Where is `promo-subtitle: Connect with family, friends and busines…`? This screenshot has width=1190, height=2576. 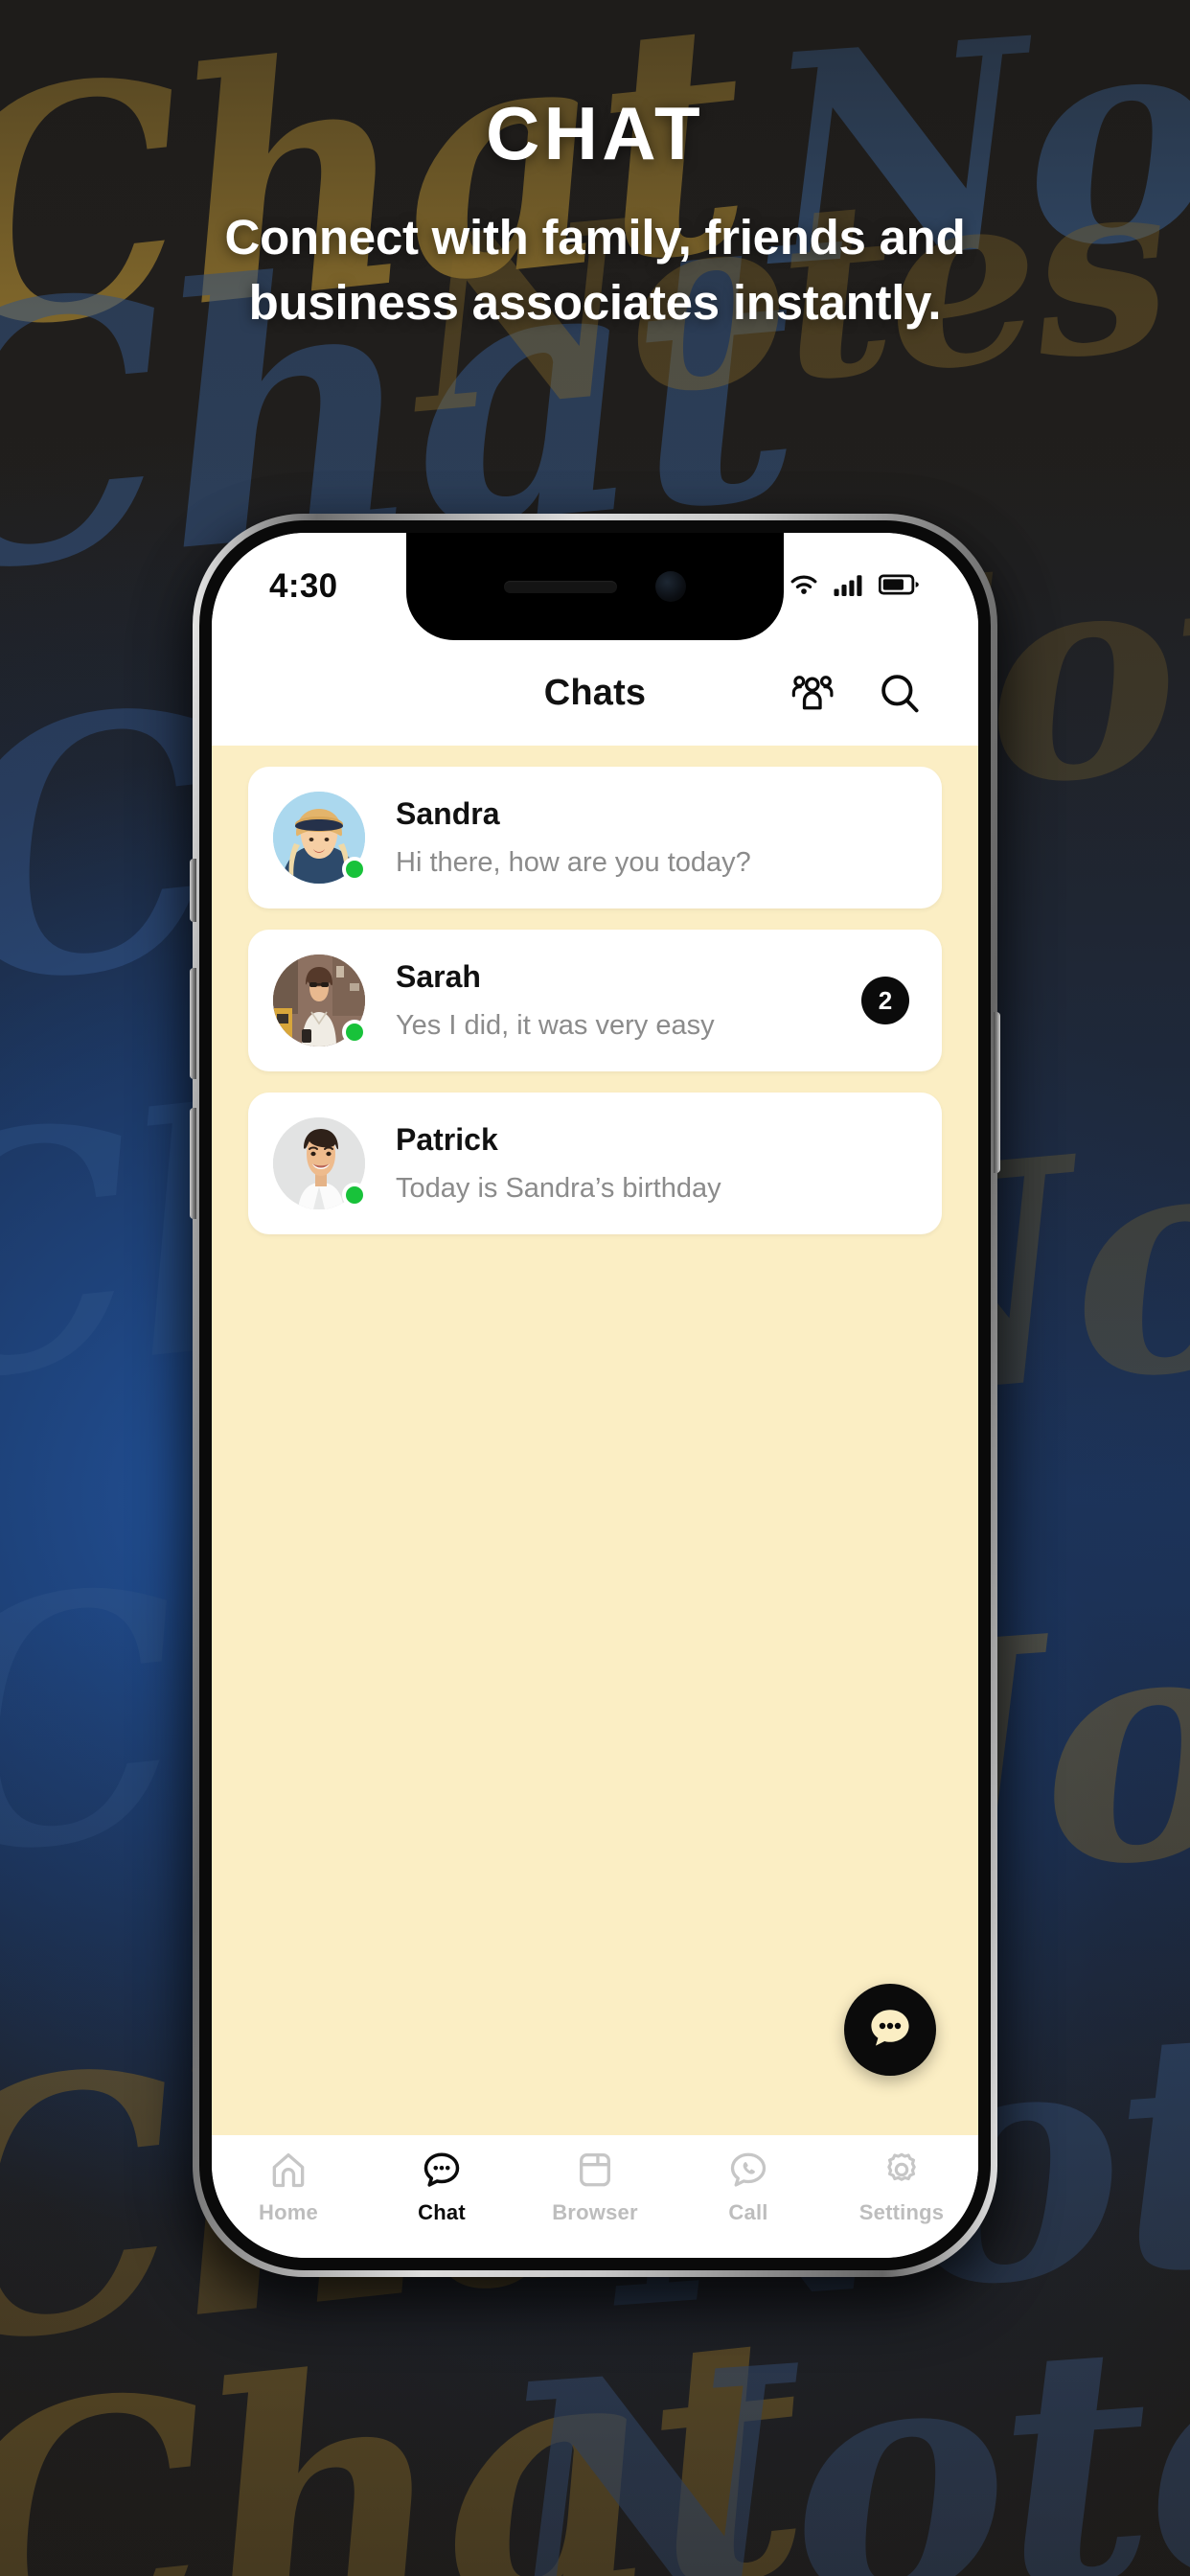 promo-subtitle: Connect with family, friends and busines… is located at coordinates (595, 270).